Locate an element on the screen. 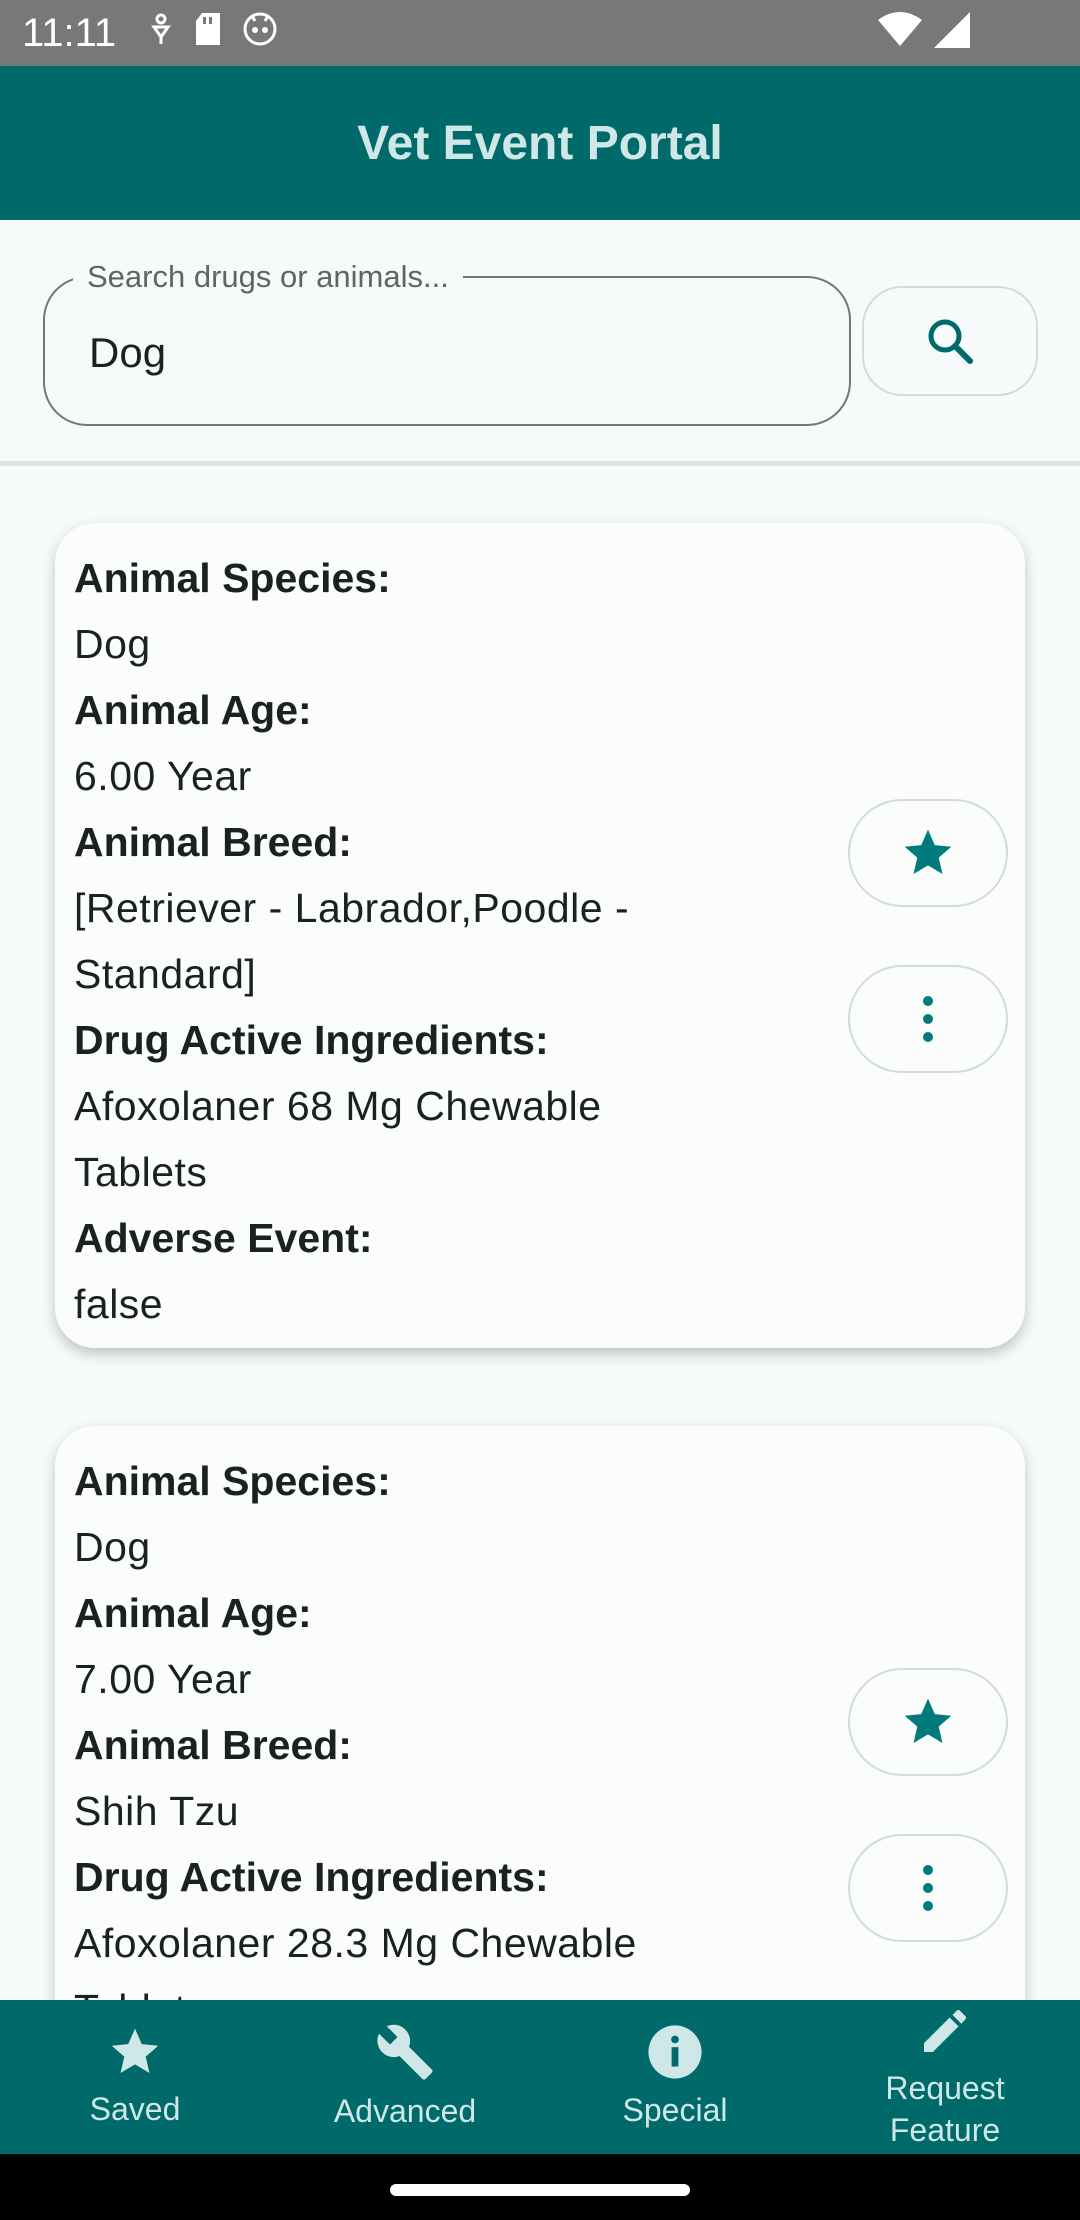  nav-item-request-feature: Request Feature is located at coordinates (945, 2077).